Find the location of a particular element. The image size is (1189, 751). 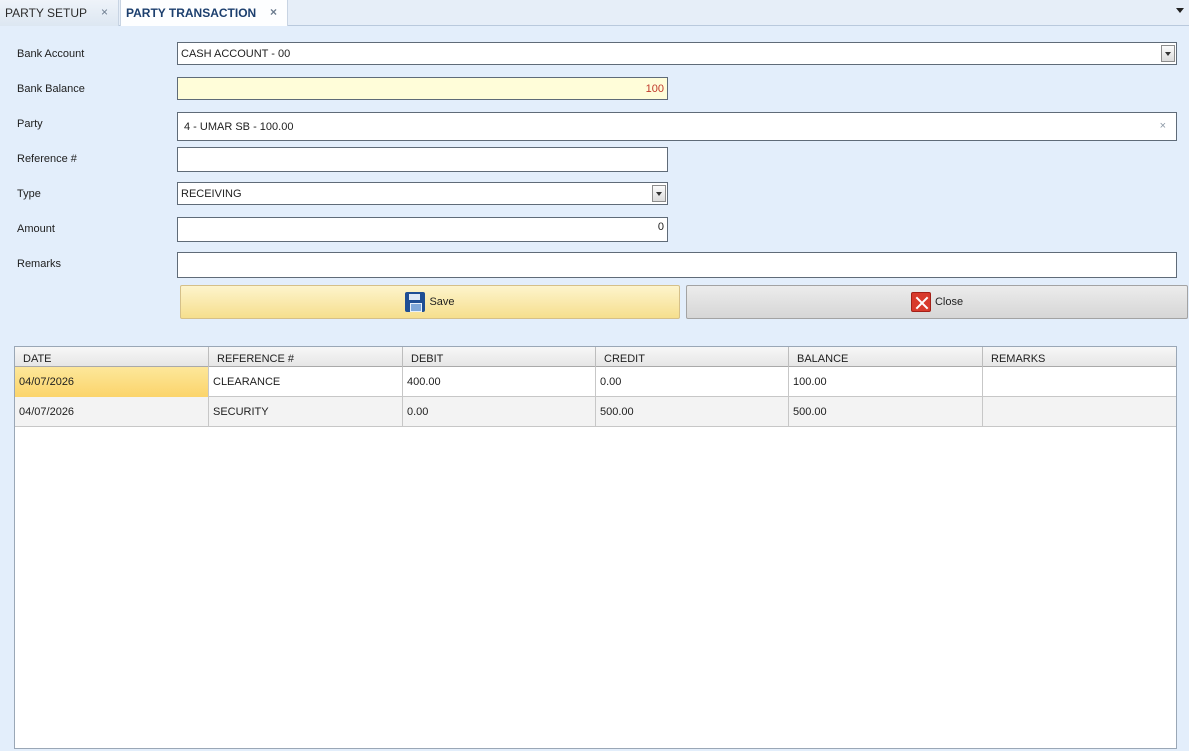

bank-account-value: CASH ACCOUNT - 00 is located at coordinates (236, 53).